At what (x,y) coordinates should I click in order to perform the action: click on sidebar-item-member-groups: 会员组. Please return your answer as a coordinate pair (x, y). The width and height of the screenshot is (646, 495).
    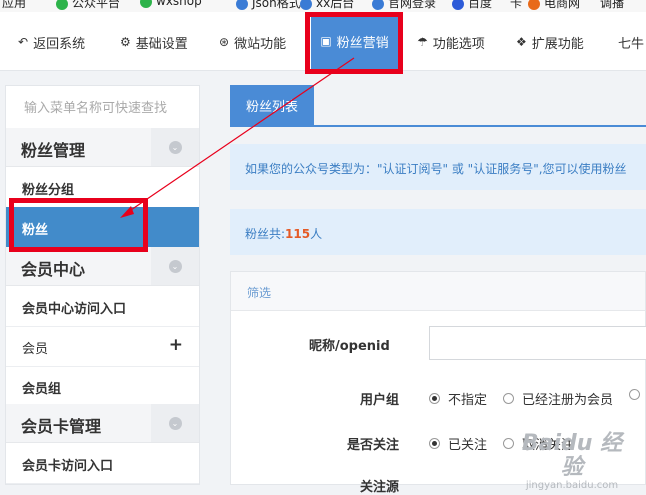
    Looking at the image, I should click on (102, 386).